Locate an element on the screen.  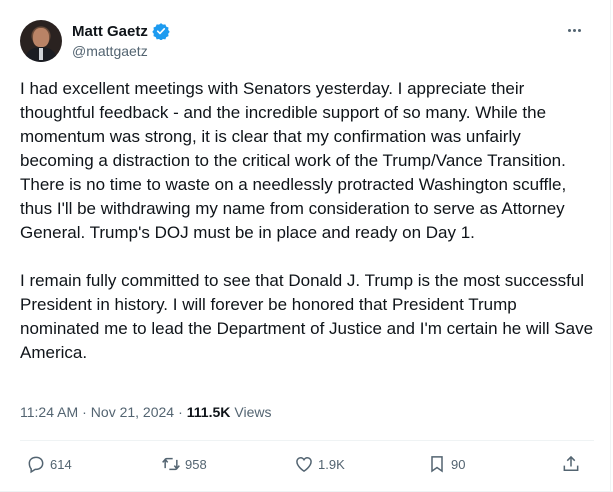
action-bar: 614 958 1.9K 90 is located at coordinates (306, 465).